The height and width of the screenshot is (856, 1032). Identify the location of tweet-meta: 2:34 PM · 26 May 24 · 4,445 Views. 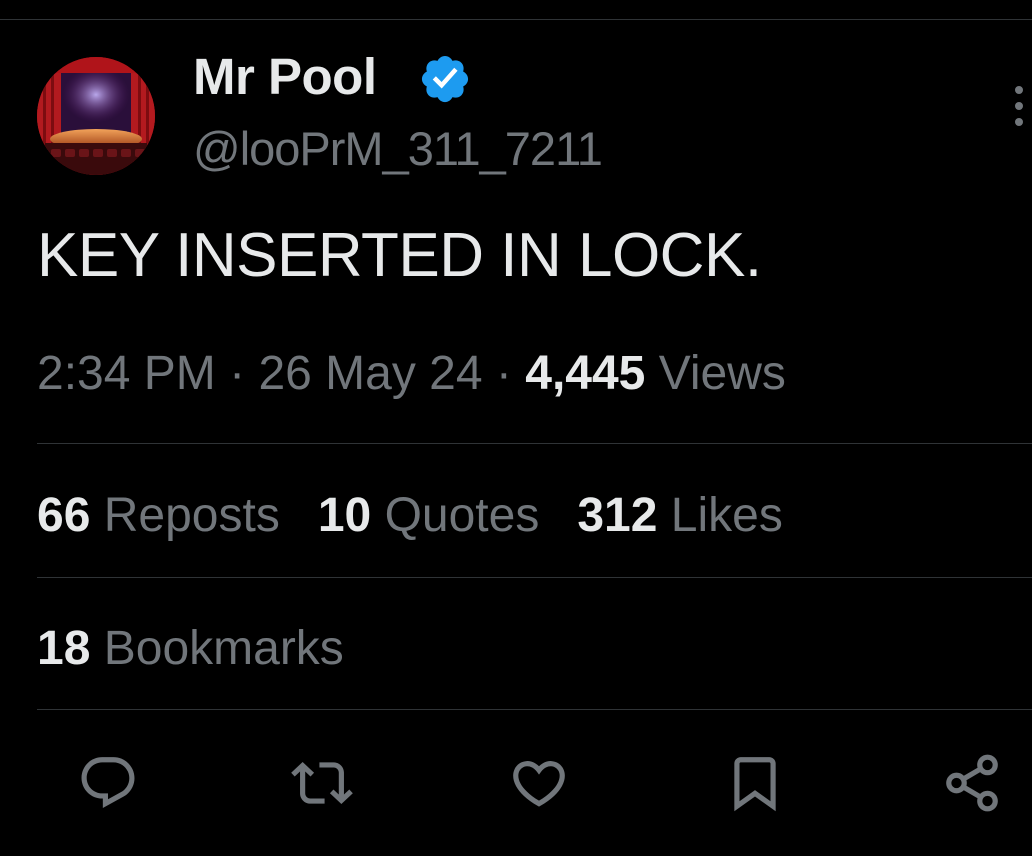
(411, 374).